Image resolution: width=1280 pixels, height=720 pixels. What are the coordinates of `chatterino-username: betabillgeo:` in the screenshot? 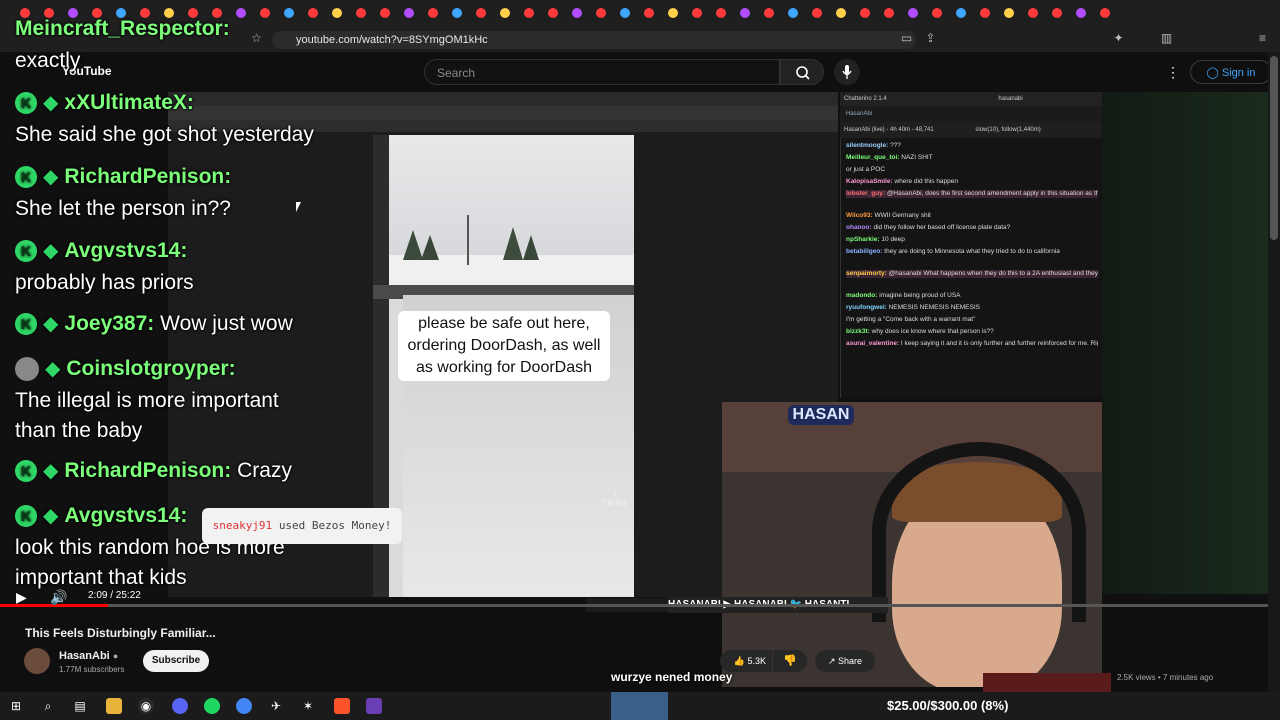 It's located at (865, 251).